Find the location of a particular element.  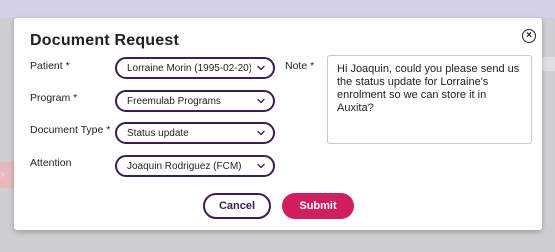

document-type-label: Document Type * is located at coordinates (70, 130).